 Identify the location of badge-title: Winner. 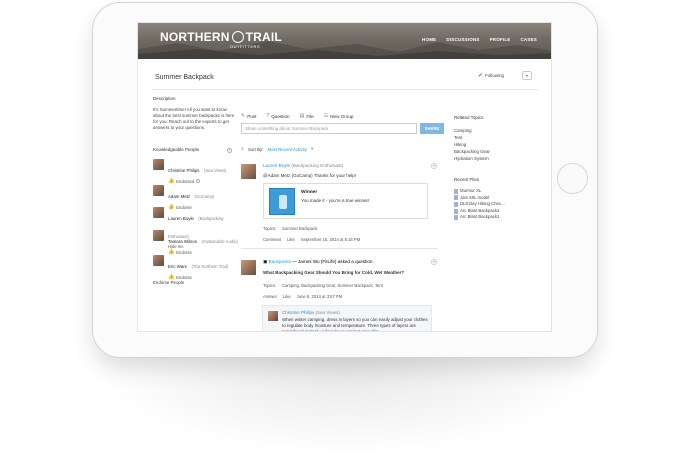
(309, 192).